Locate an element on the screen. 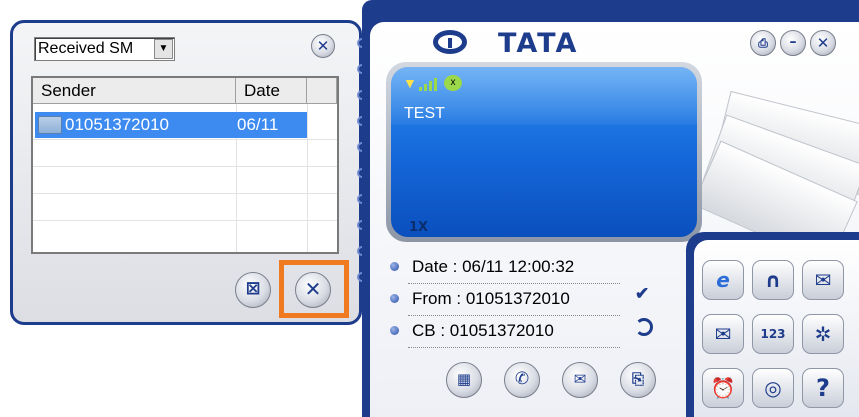  signal-strength-icon is located at coordinates (429, 84).